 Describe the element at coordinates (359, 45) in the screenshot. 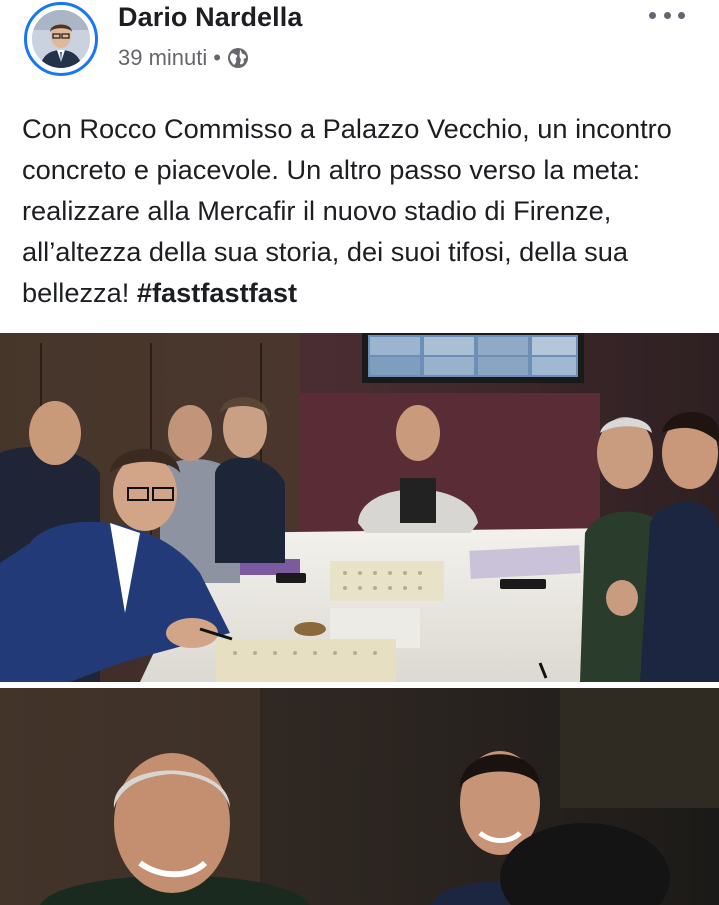

I see `post-header: Dario Nardella 39 minuti •` at that location.